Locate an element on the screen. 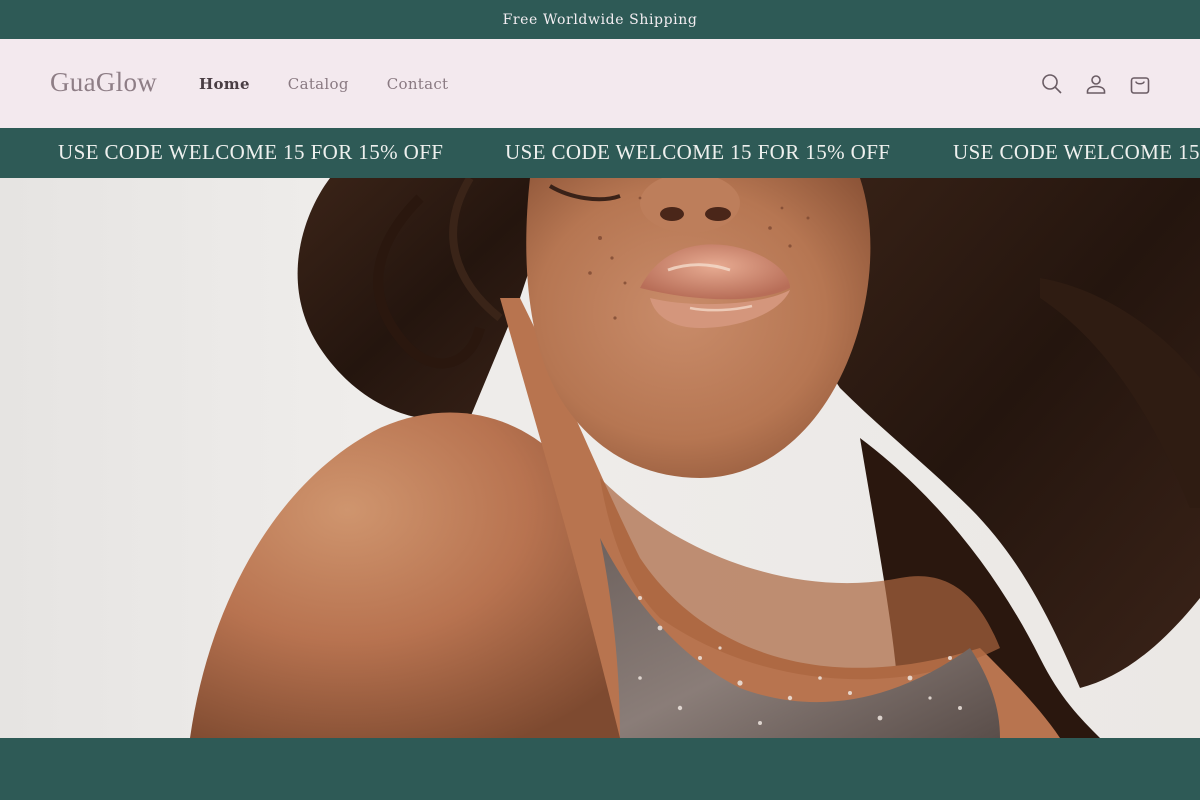 This screenshot has width=1200, height=800. logo: GuaGlow is located at coordinates (103, 82).